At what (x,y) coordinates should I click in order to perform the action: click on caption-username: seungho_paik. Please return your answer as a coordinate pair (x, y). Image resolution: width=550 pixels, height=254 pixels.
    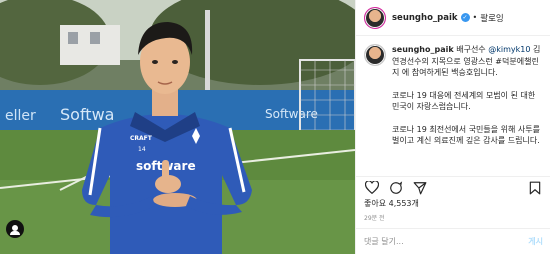
    Looking at the image, I should click on (423, 49).